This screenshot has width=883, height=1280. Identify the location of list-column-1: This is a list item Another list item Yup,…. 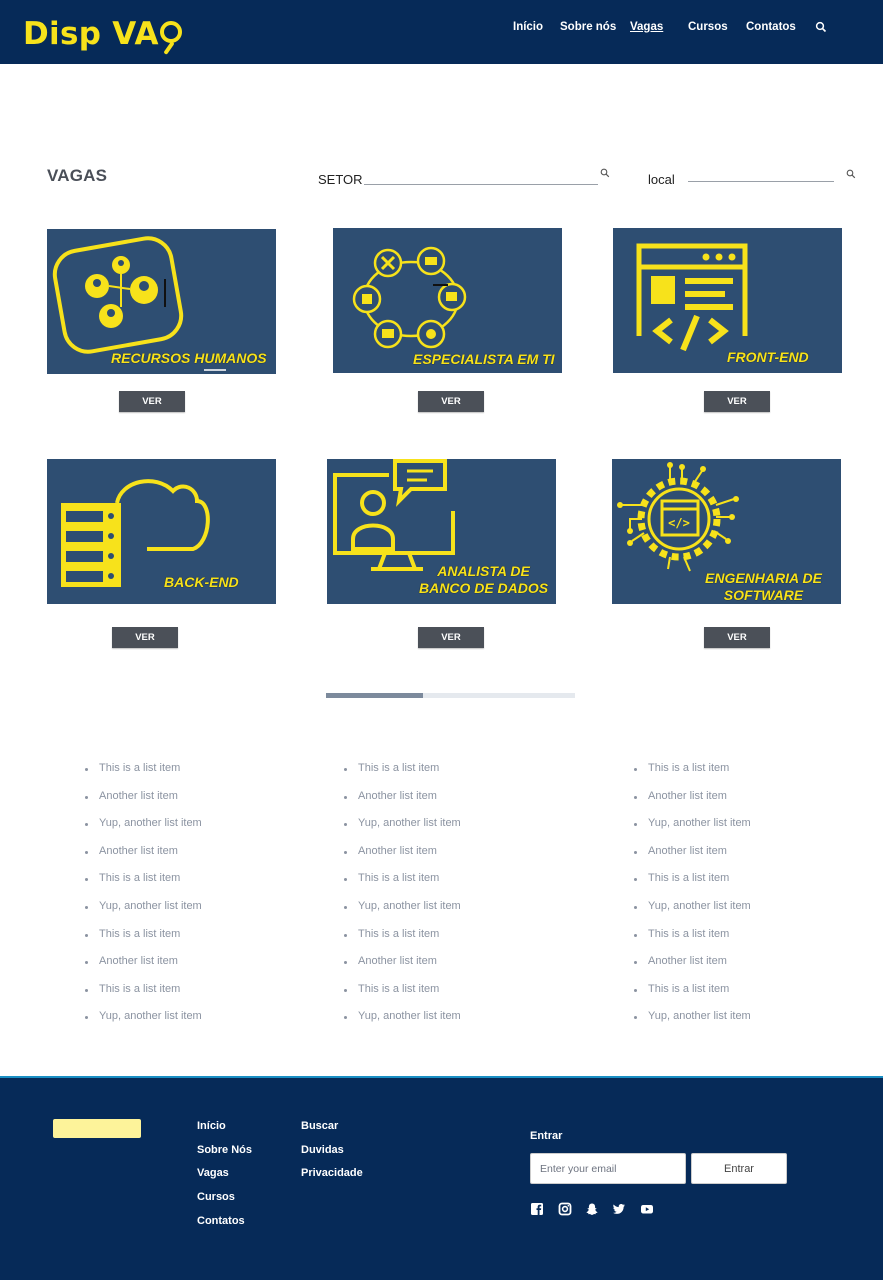
(143, 900).